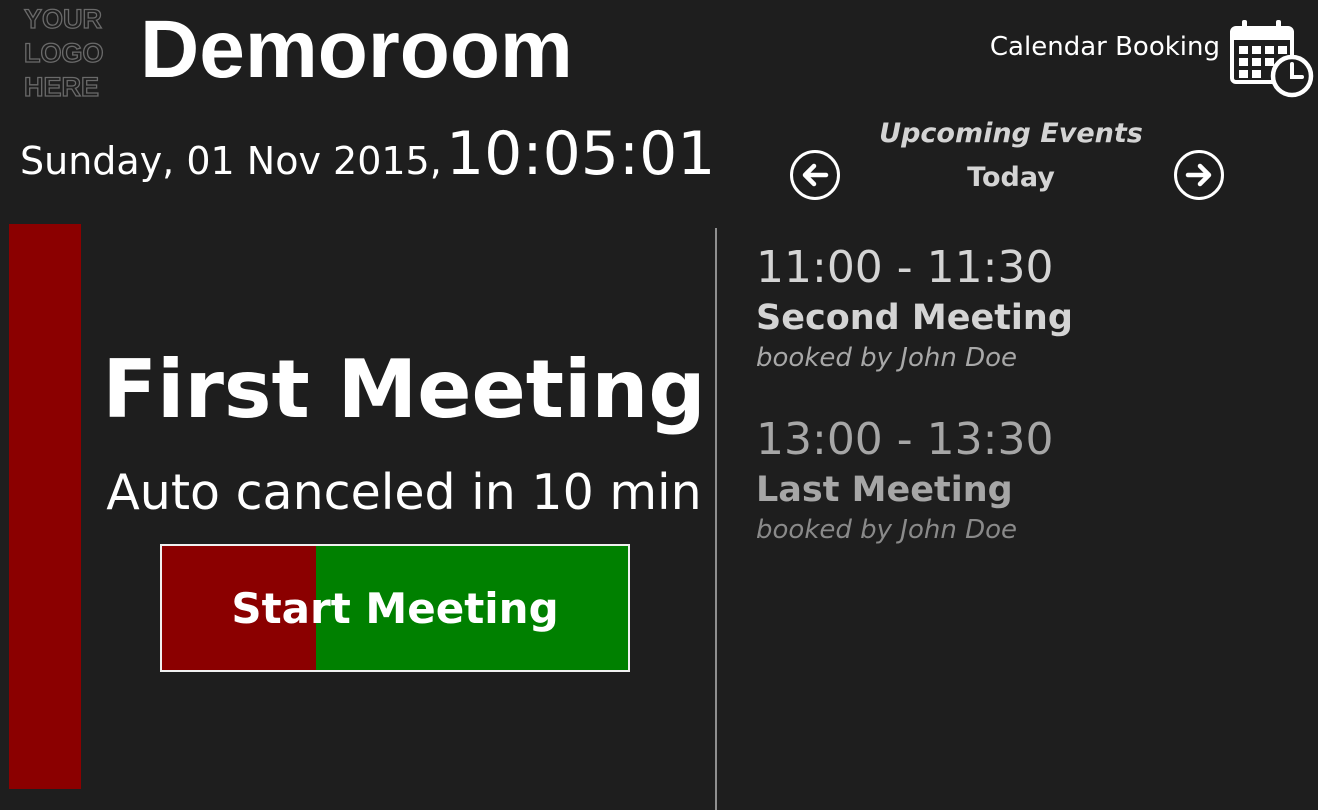  Describe the element at coordinates (61, 86) in the screenshot. I see `logo-line: HERE` at that location.